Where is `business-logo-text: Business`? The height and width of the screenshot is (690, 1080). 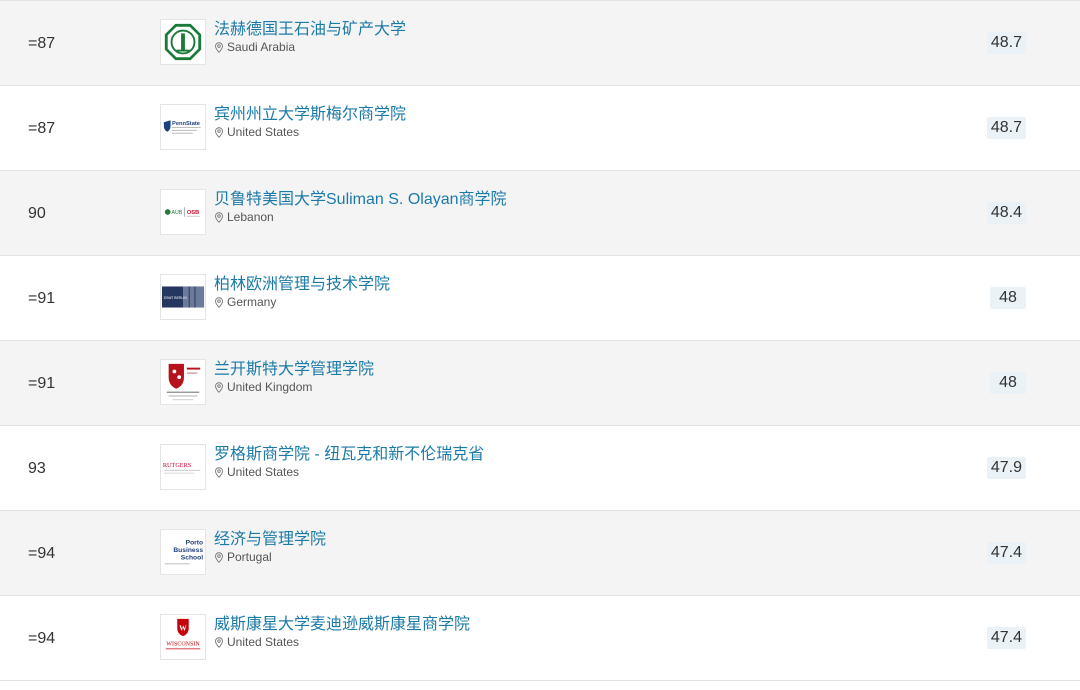 business-logo-text: Business is located at coordinates (188, 550).